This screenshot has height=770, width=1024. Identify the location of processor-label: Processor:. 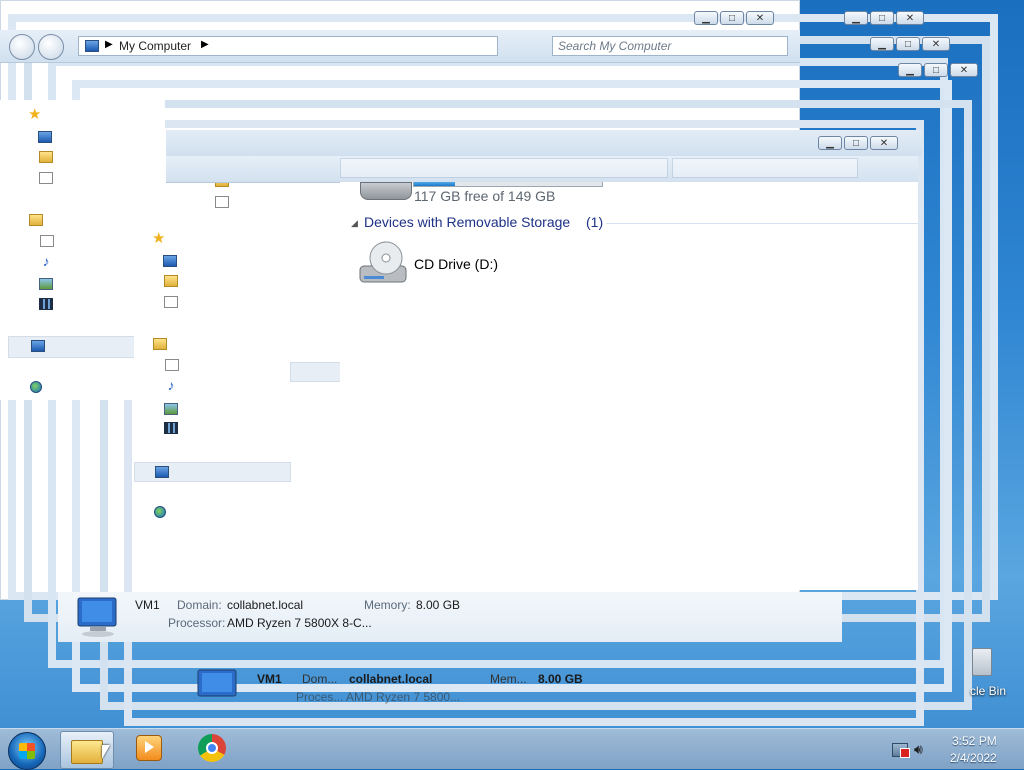
(197, 623).